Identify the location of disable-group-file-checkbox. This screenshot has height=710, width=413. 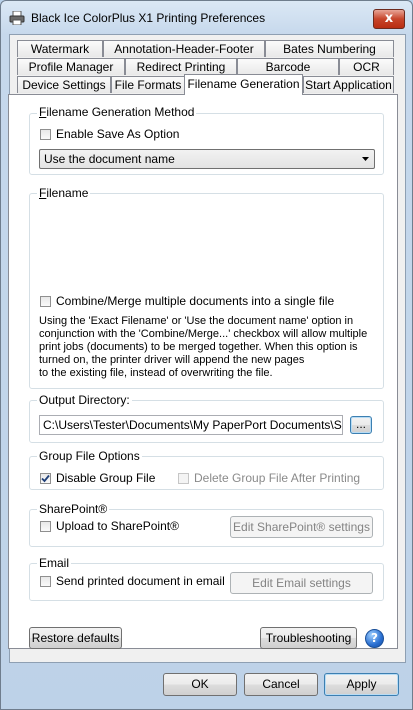
(45, 478).